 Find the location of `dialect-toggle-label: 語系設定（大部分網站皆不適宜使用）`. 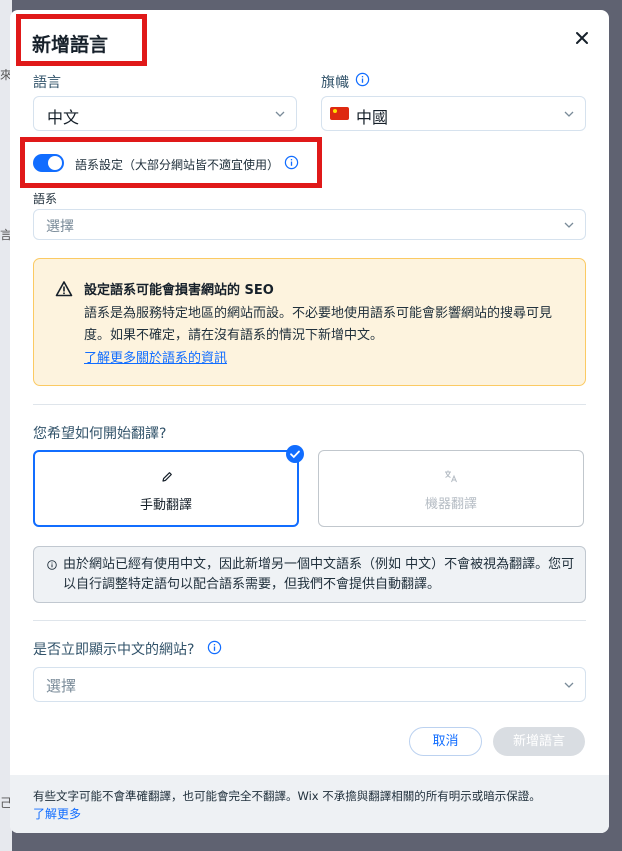

dialect-toggle-label: 語系設定（大部分網站皆不適宜使用） is located at coordinates (177, 165).